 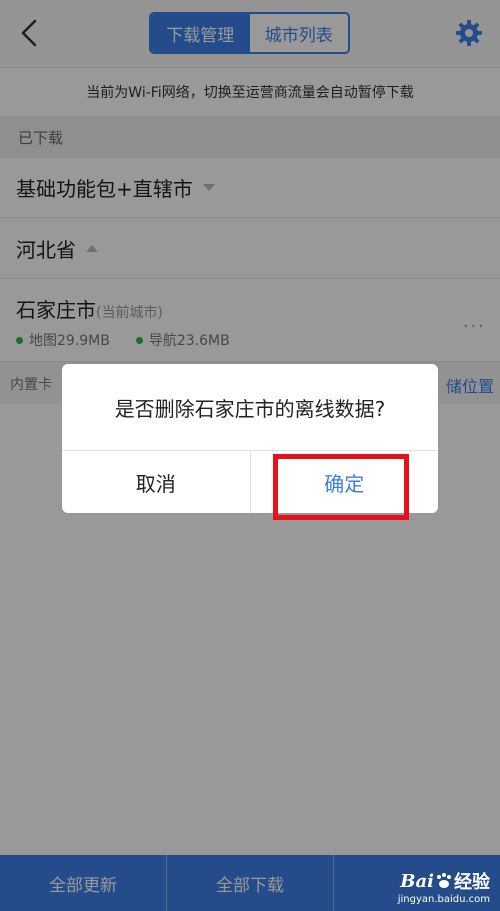 I want to click on watermark-logo: Bai 经验, so click(x=445, y=882).